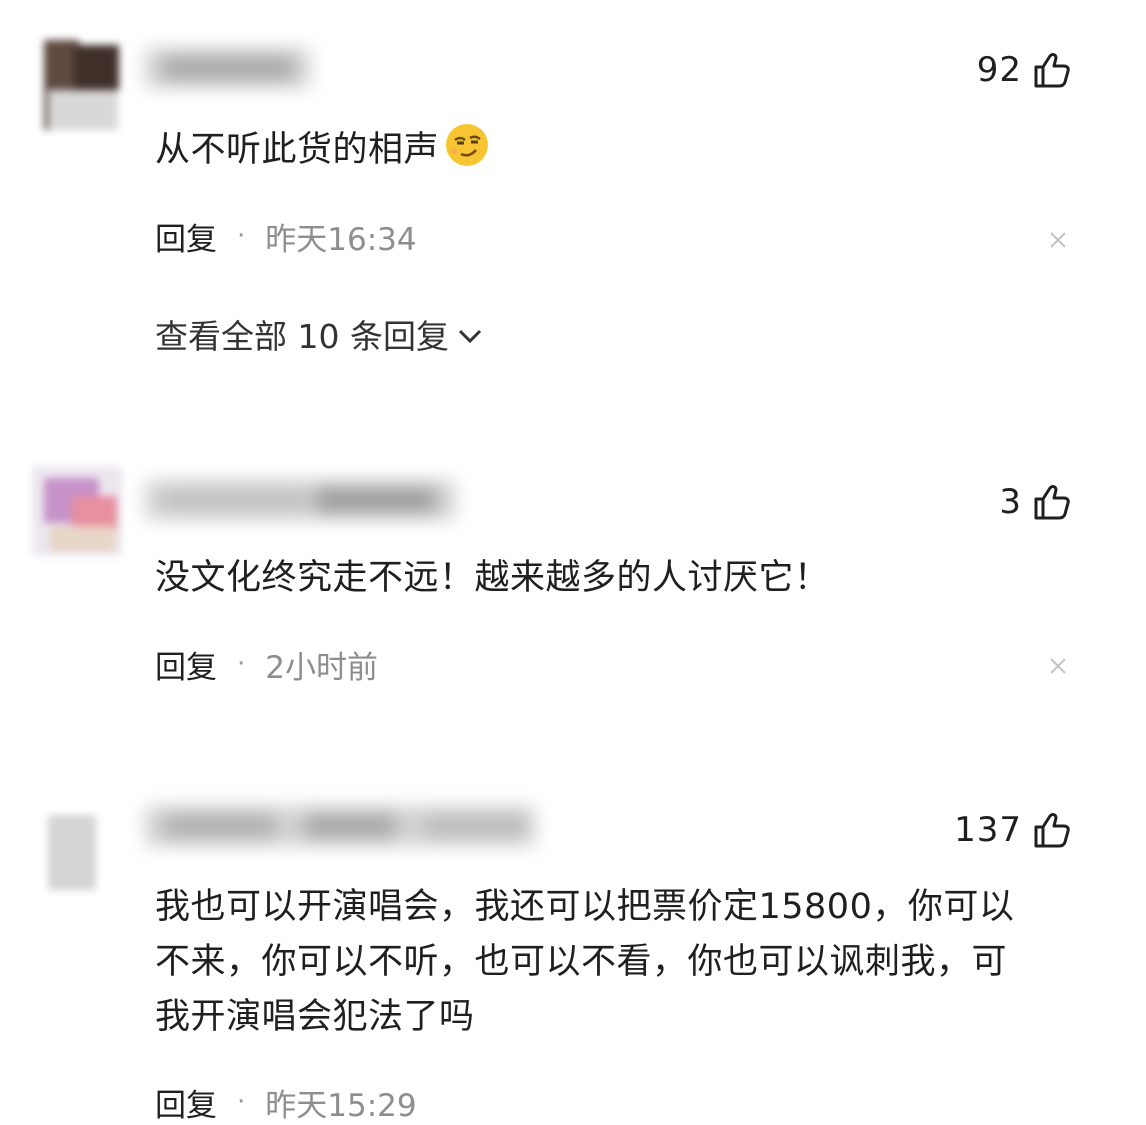 The image size is (1146, 1125). I want to click on comment-time: 昨天15:29, so click(341, 1105).